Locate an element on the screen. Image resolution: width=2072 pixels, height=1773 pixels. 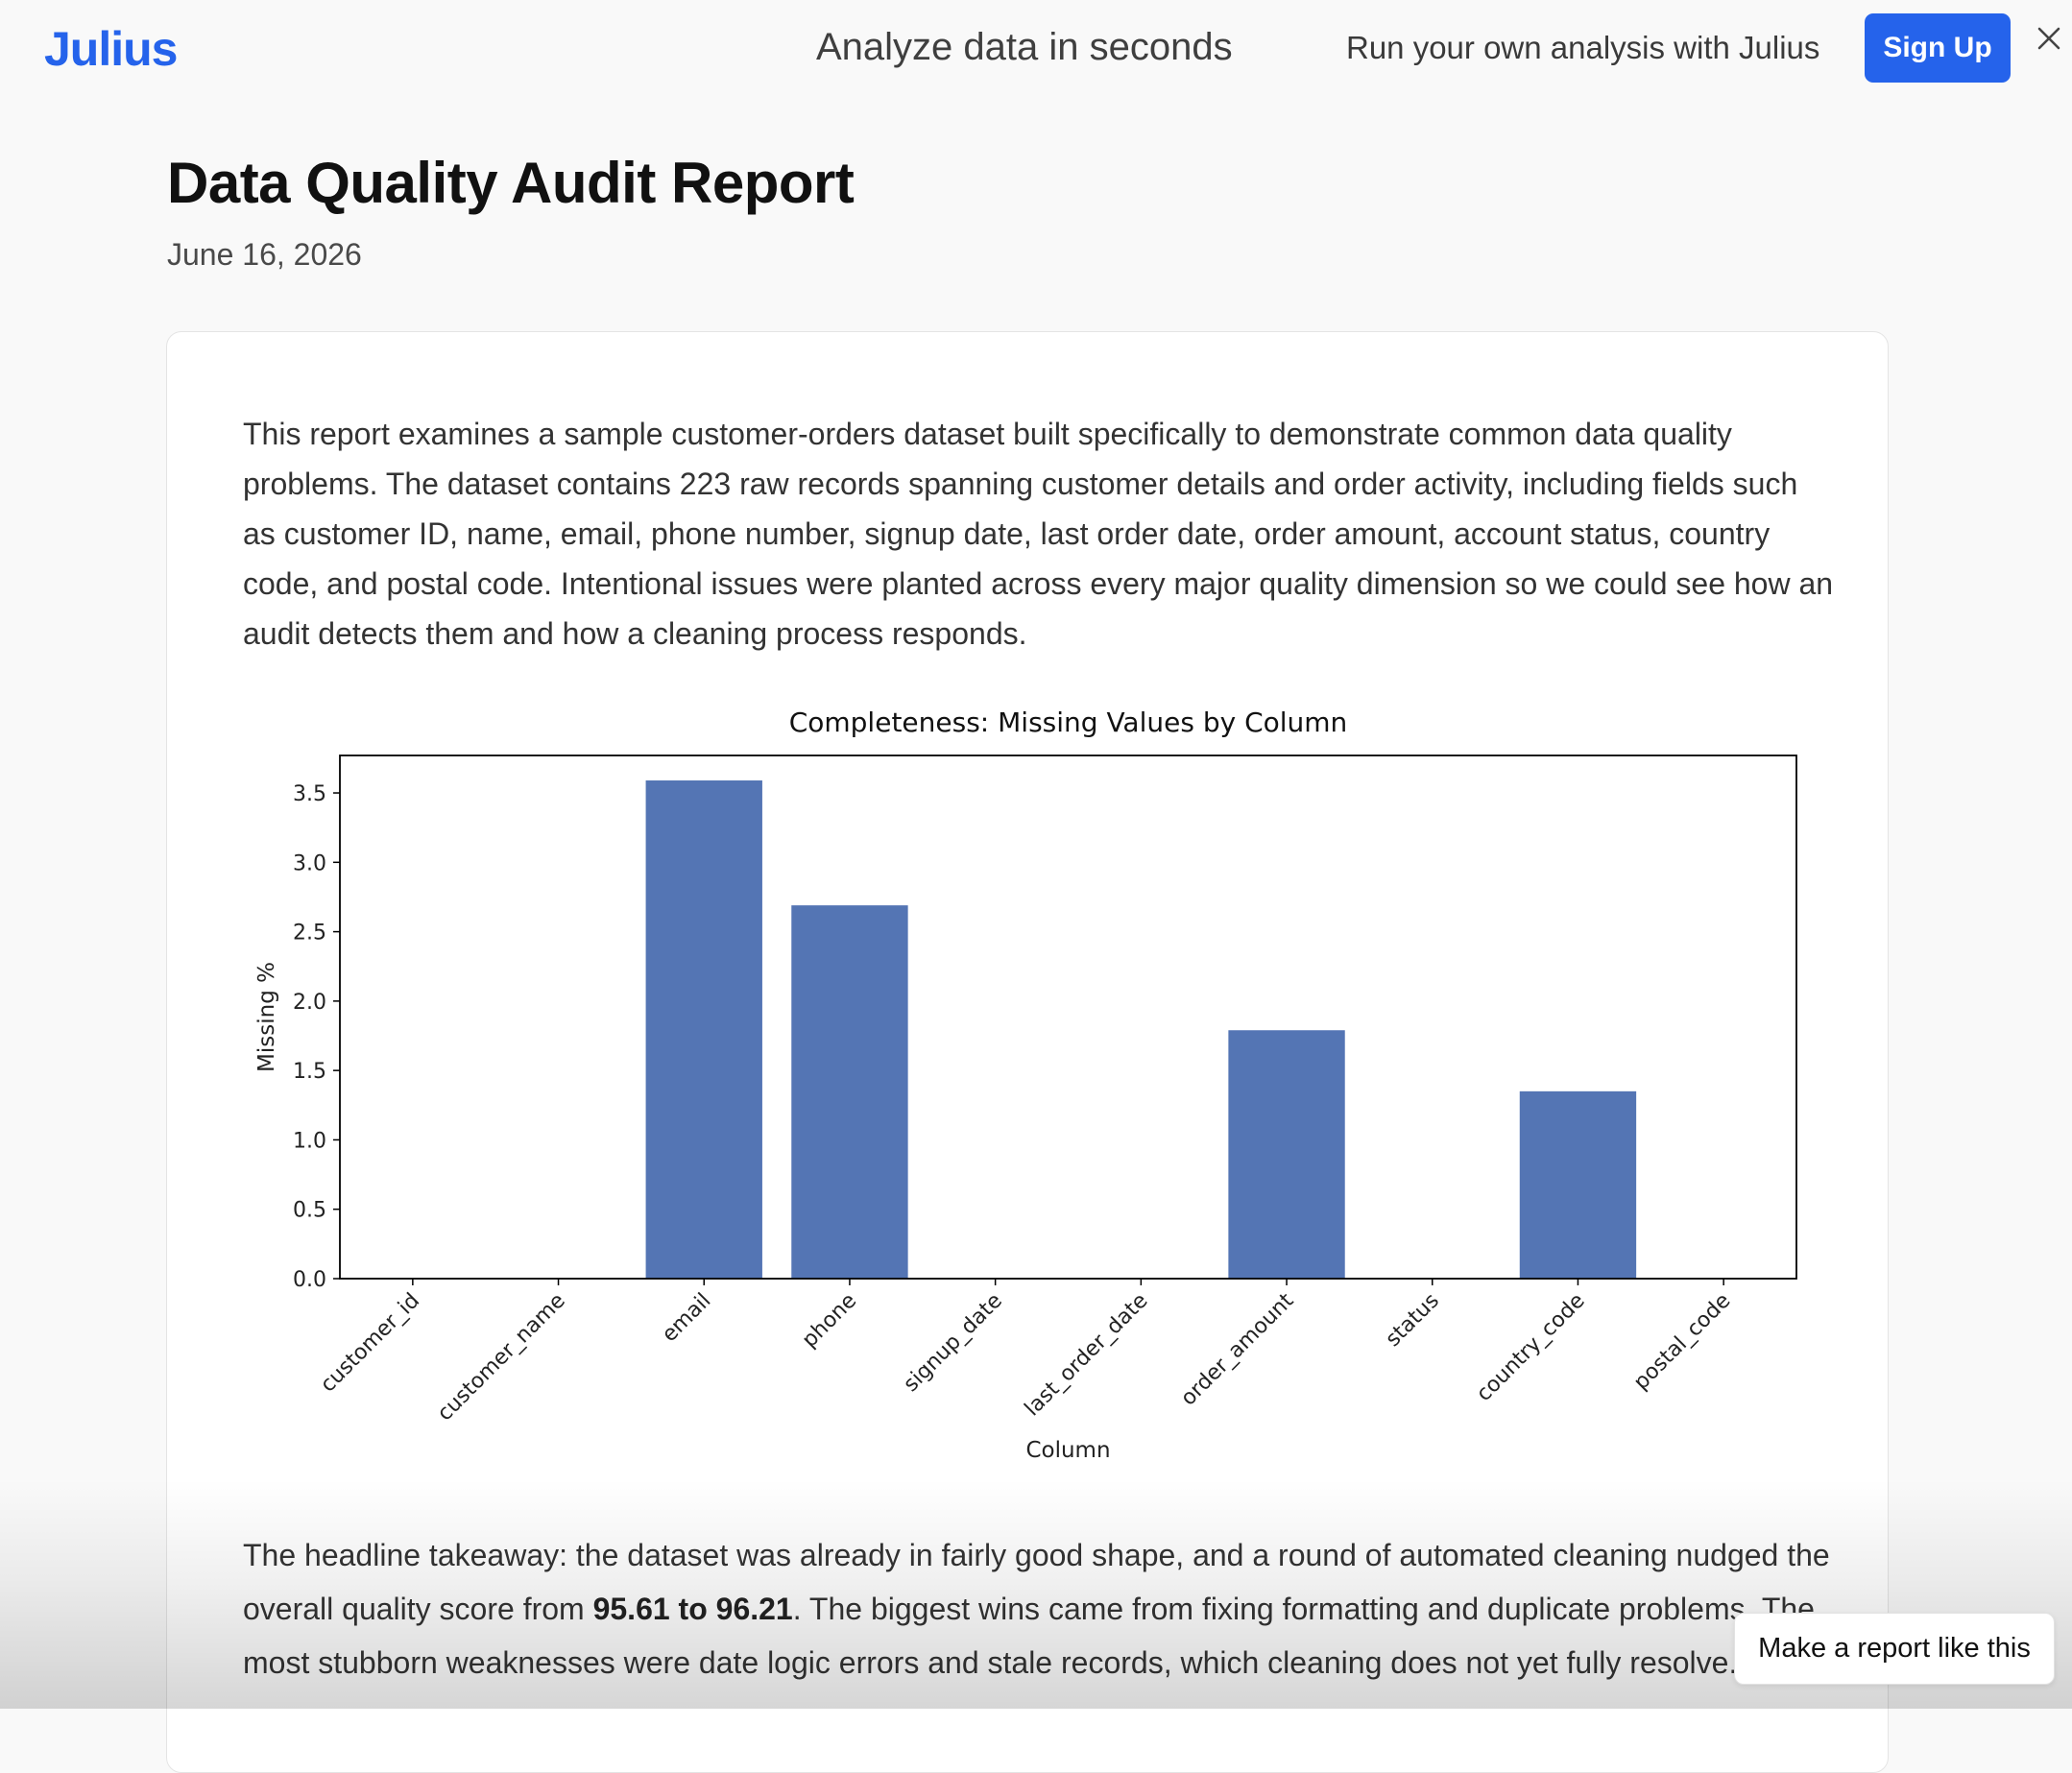
tagline: Analyze data in seconds is located at coordinates (1024, 47).